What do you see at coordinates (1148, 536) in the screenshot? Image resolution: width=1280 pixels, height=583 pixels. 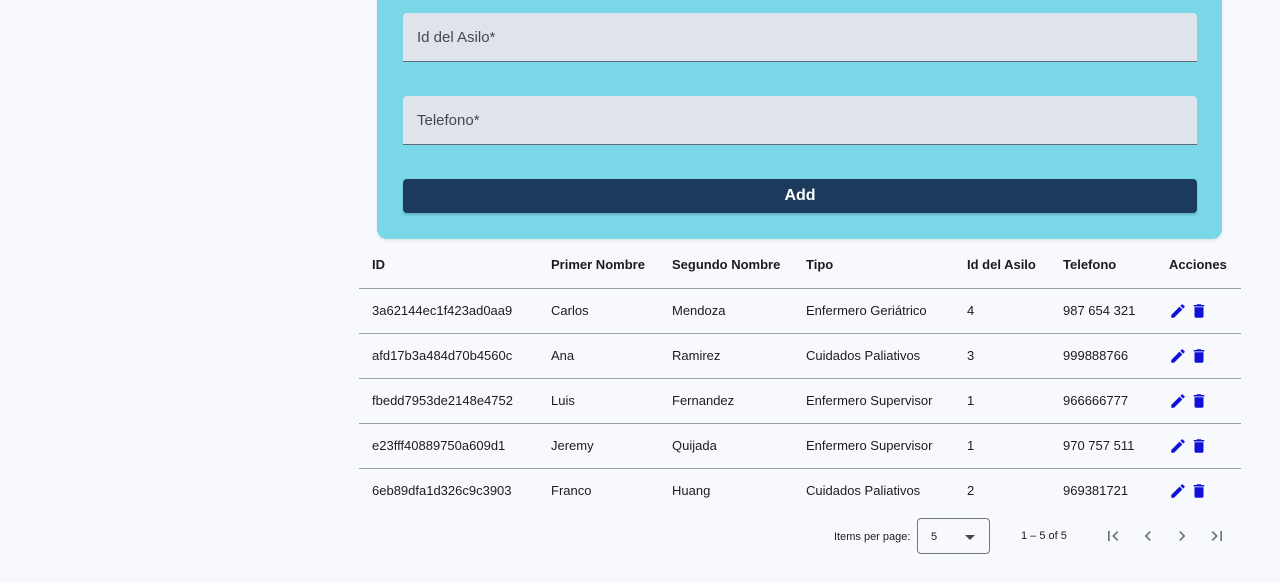 I see `previous-page-icon` at bounding box center [1148, 536].